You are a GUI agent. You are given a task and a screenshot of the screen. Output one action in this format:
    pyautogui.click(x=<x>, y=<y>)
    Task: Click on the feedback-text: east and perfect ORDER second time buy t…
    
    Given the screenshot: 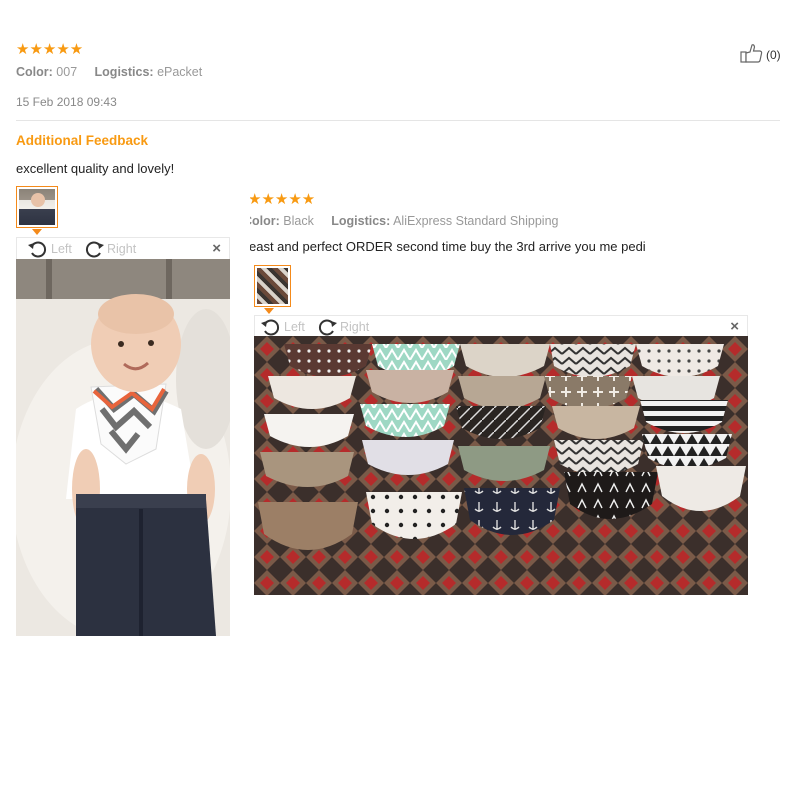 What is the action you would take?
    pyautogui.click(x=448, y=246)
    